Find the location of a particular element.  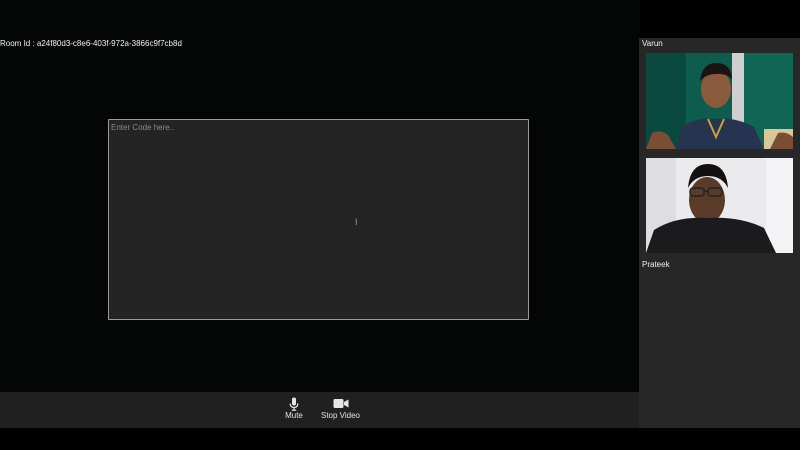

mute-label: Mute is located at coordinates (294, 415).